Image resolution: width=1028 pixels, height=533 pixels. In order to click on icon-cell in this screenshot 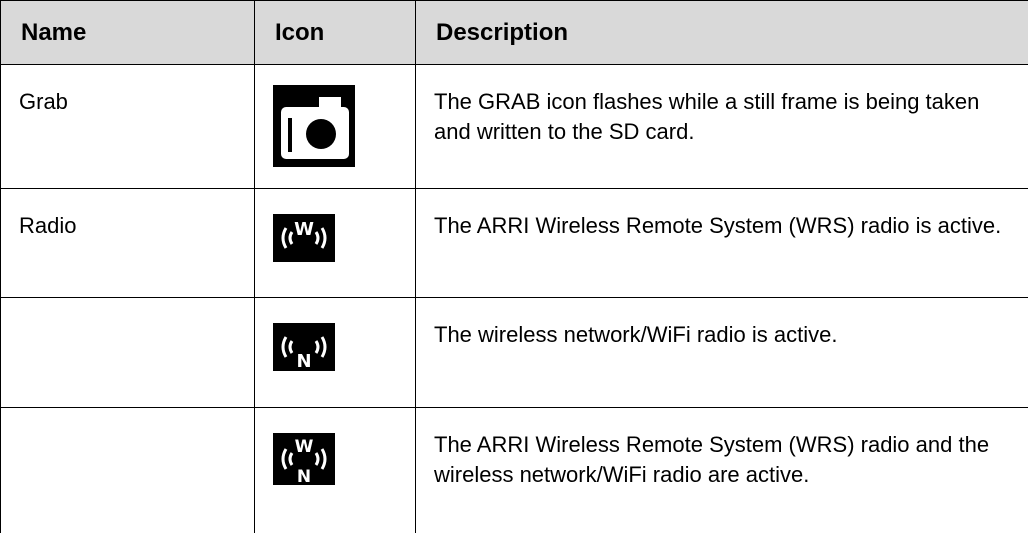, I will do `click(335, 127)`.